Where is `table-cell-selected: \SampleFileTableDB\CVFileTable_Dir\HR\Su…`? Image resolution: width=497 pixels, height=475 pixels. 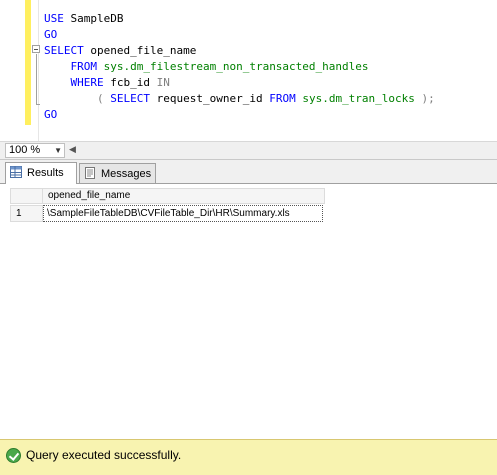
table-cell-selected: \SampleFileTableDB\CVFileTable_Dir\HR\Su… is located at coordinates (183, 213).